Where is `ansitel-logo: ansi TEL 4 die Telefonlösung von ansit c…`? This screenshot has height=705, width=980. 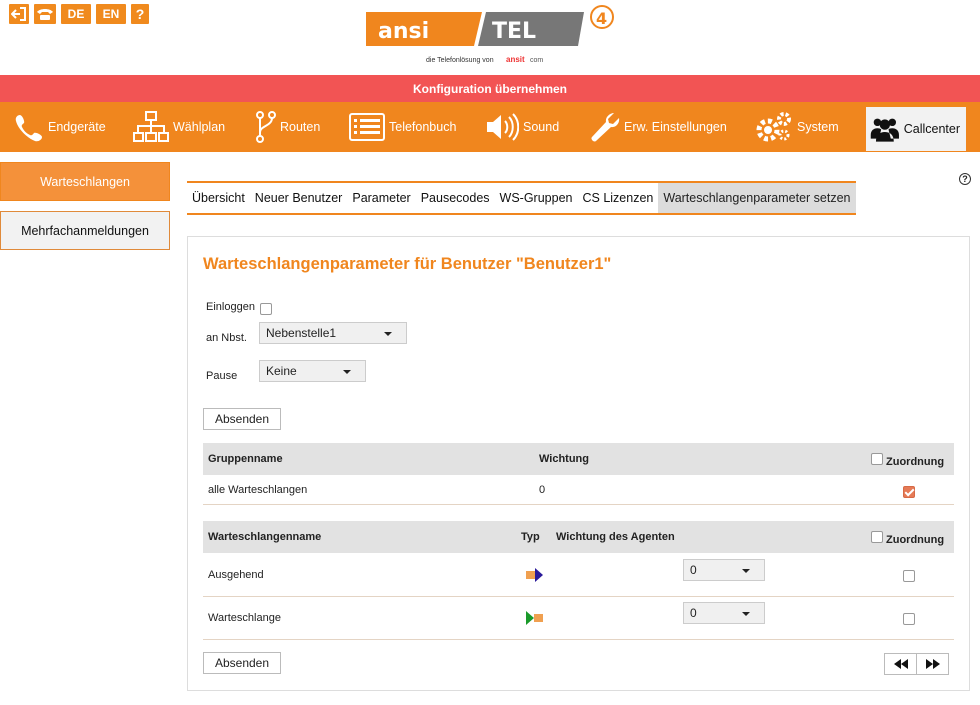 ansitel-logo: ansi TEL 4 die Telefonlösung von ansit c… is located at coordinates (494, 36).